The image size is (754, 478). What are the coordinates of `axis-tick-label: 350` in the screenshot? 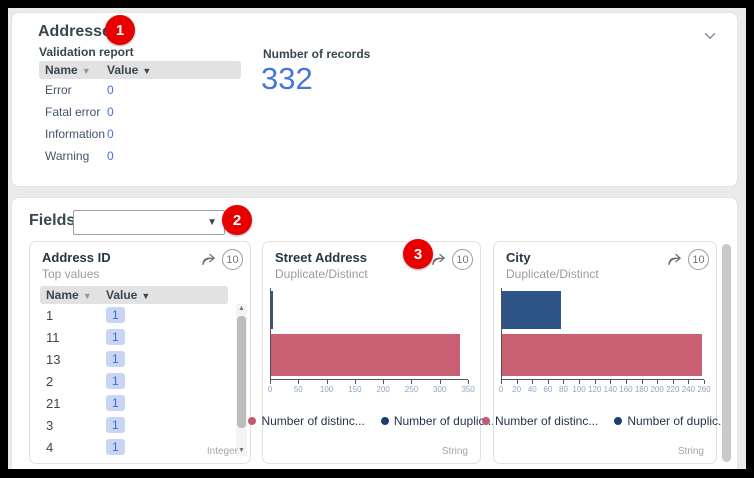 It's located at (468, 389).